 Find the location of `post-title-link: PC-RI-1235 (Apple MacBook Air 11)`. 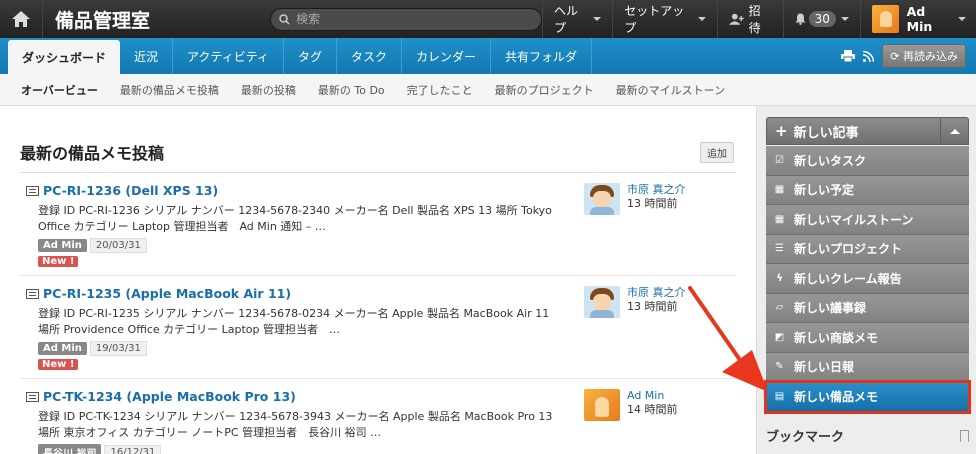

post-title-link: PC-RI-1235 (Apple MacBook Air 11) is located at coordinates (294, 293).